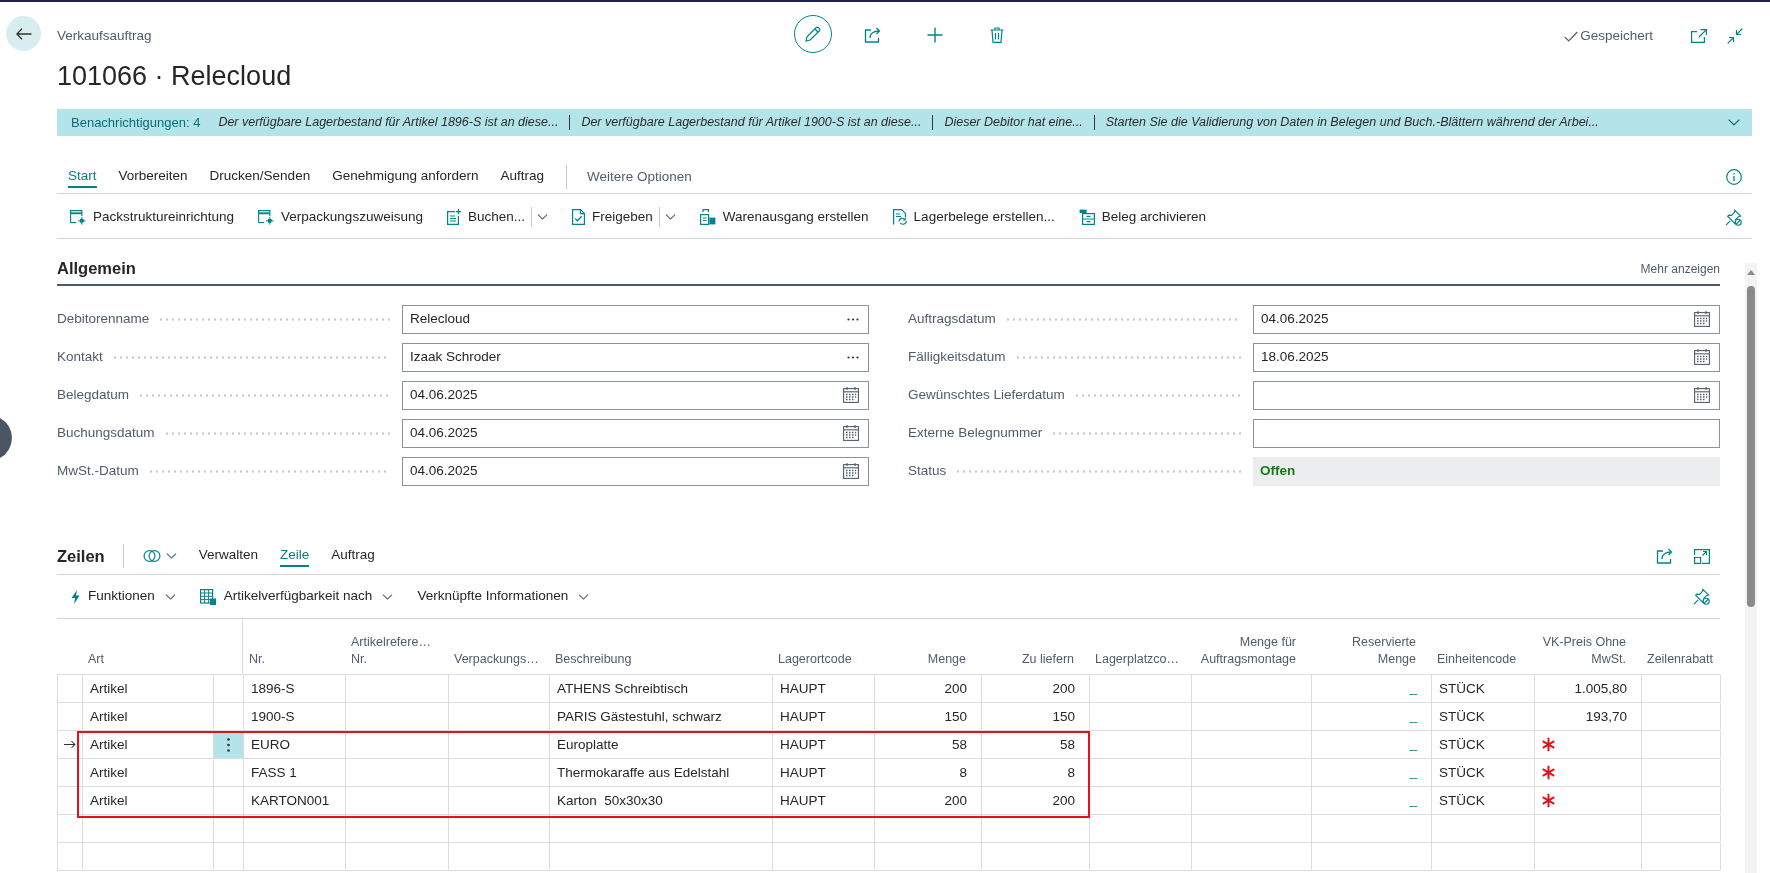 The image size is (1770, 873). I want to click on field-label: Fälligkeitsdatum, so click(957, 356).